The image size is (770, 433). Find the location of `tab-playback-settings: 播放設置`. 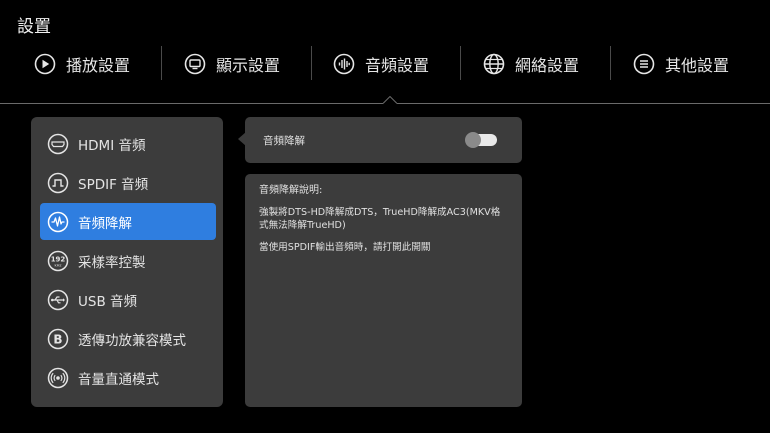

tab-playback-settings: 播放設置 is located at coordinates (82, 64).